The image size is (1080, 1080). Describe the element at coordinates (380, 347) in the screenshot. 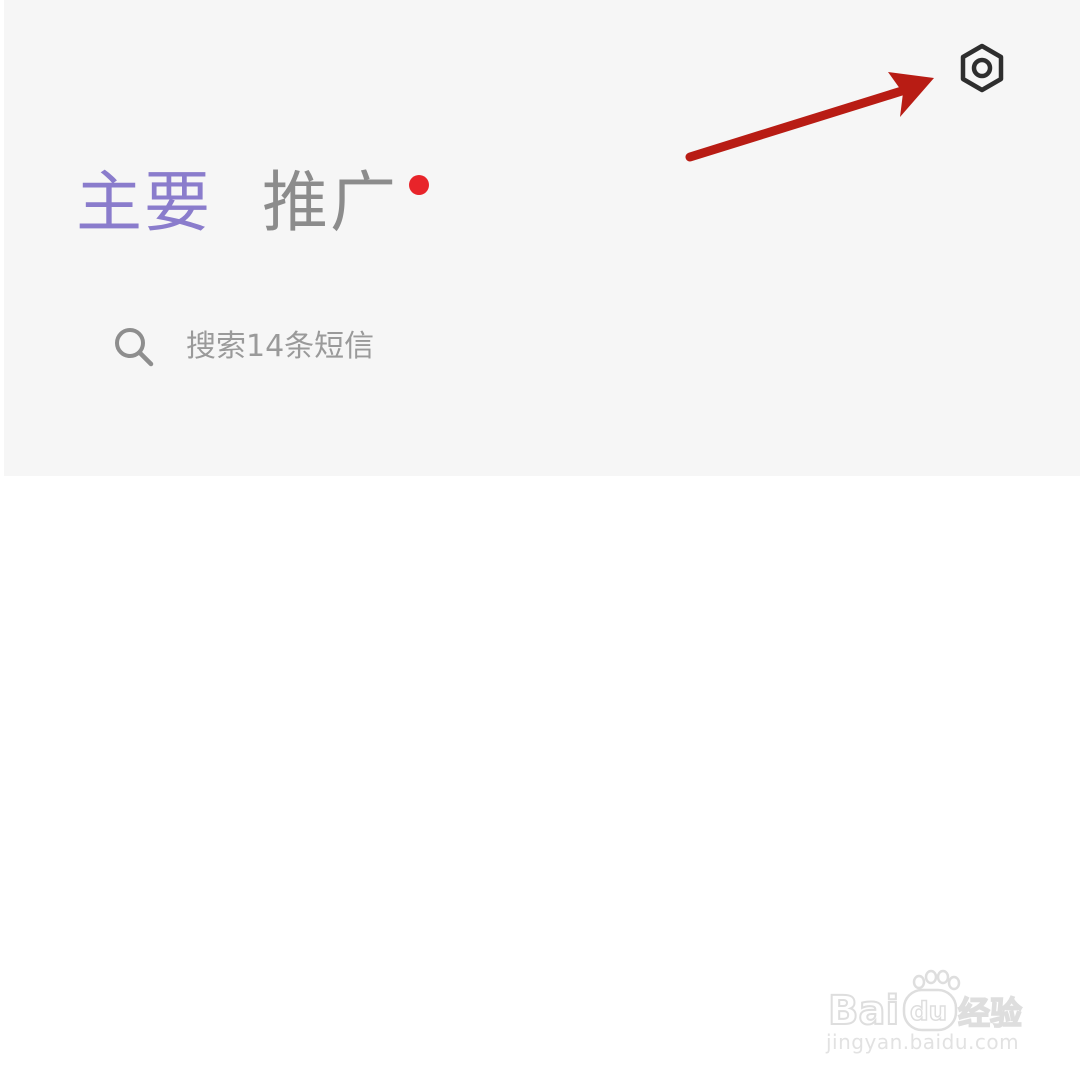

I see `search-bar: 搜索14条短信` at that location.